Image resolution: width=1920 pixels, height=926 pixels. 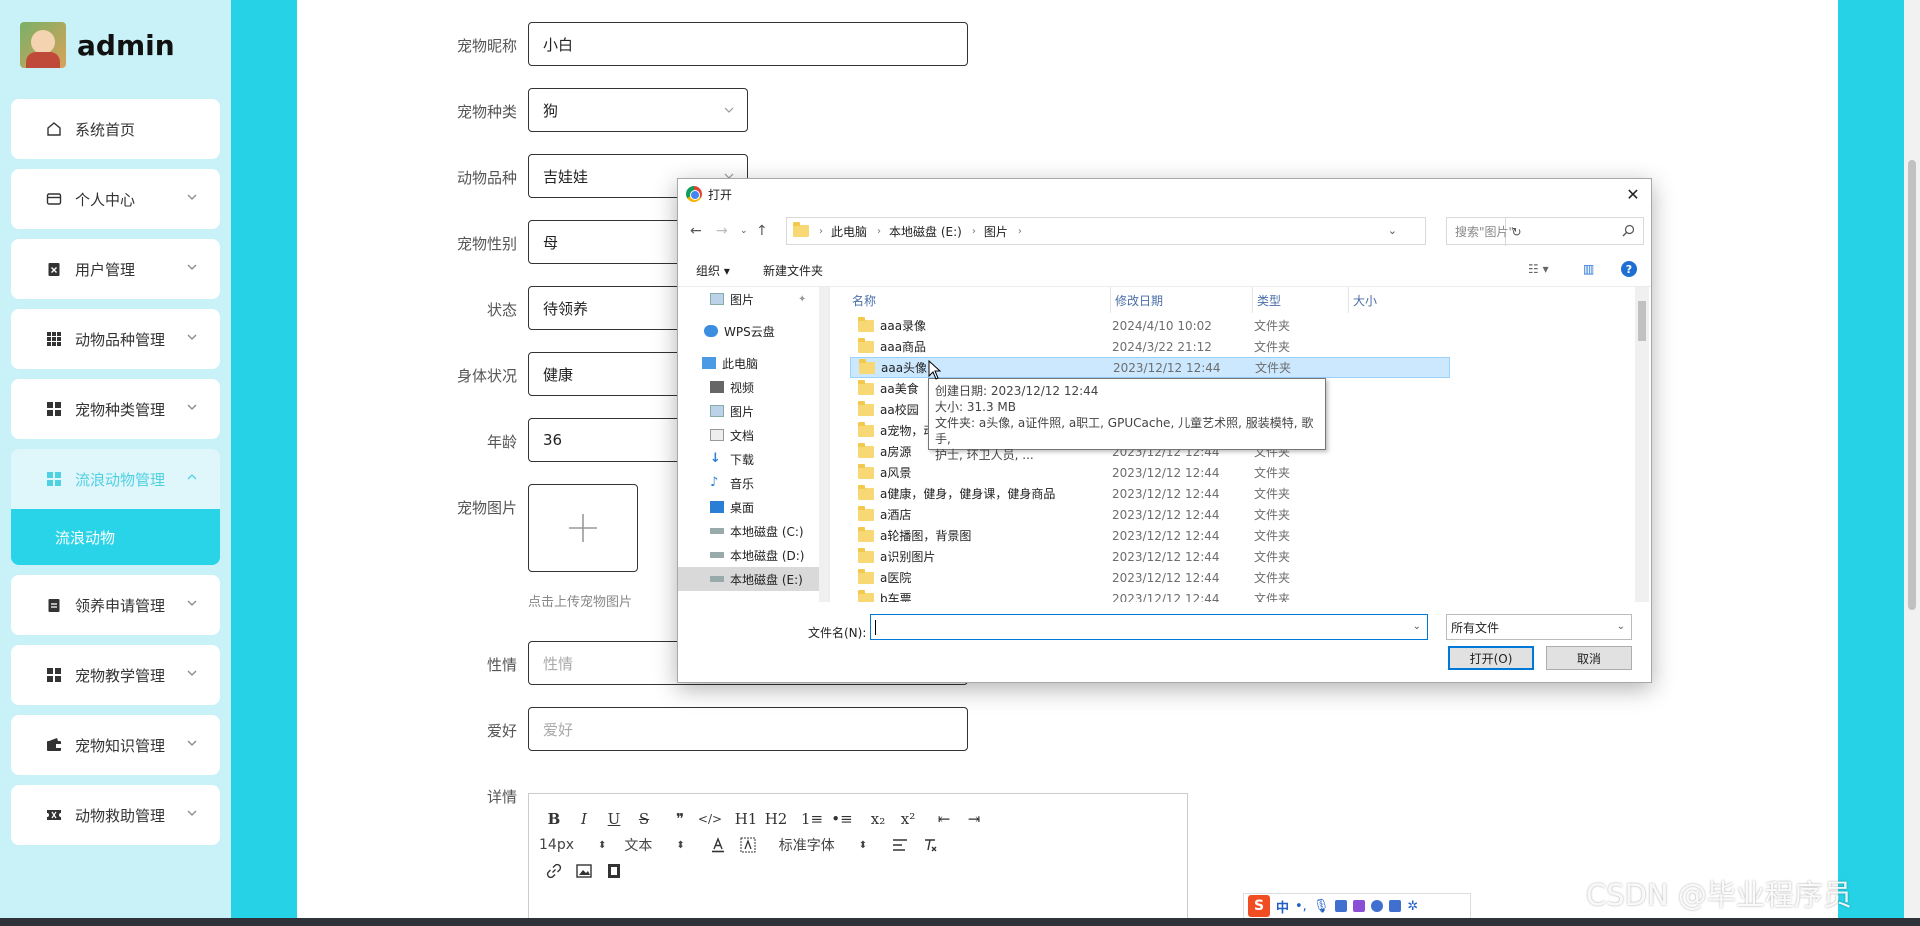 What do you see at coordinates (753, 299) in the screenshot?
I see `tree-item-pictures-pinned: 图片 ✦` at bounding box center [753, 299].